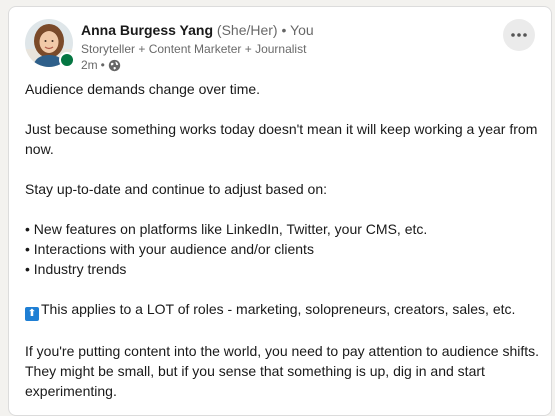 Image resolution: width=555 pixels, height=416 pixels. What do you see at coordinates (32, 314) in the screenshot?
I see `up-arrow-button-emoji: ⬆` at bounding box center [32, 314].